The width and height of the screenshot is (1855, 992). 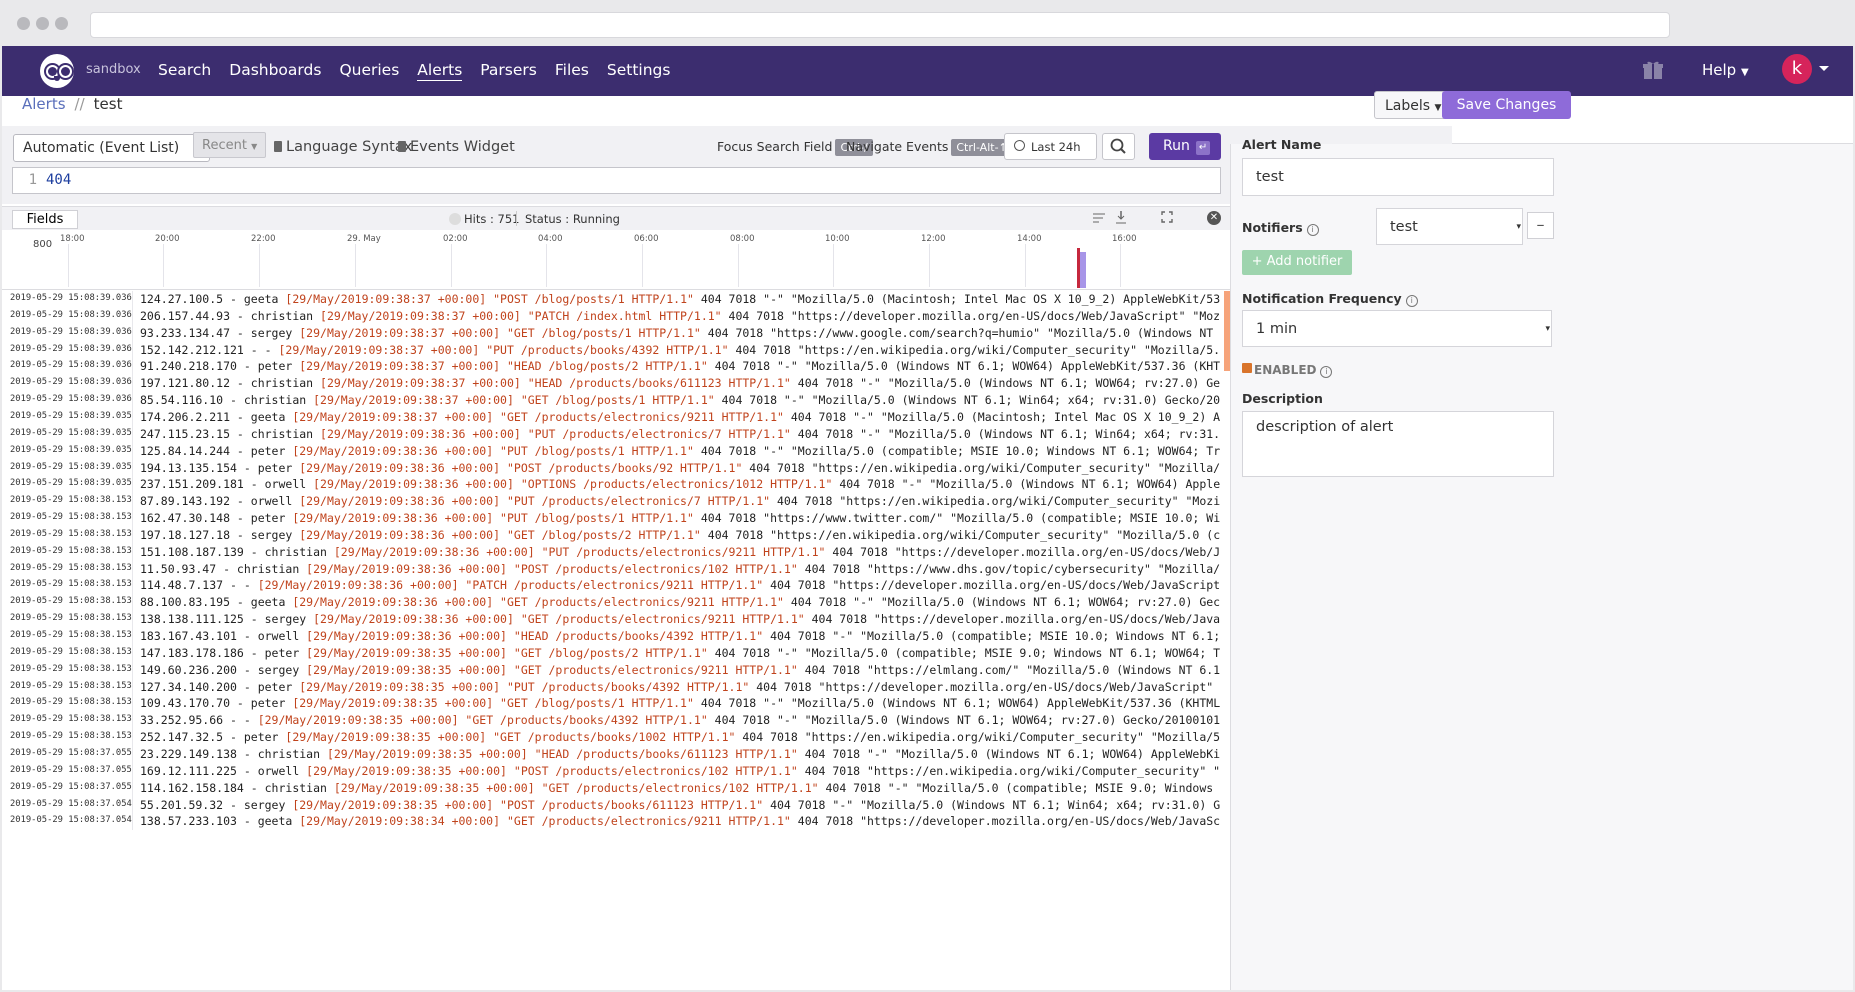 I want to click on event-host-user: 91.240.218.170 - peter, so click(x=220, y=366).